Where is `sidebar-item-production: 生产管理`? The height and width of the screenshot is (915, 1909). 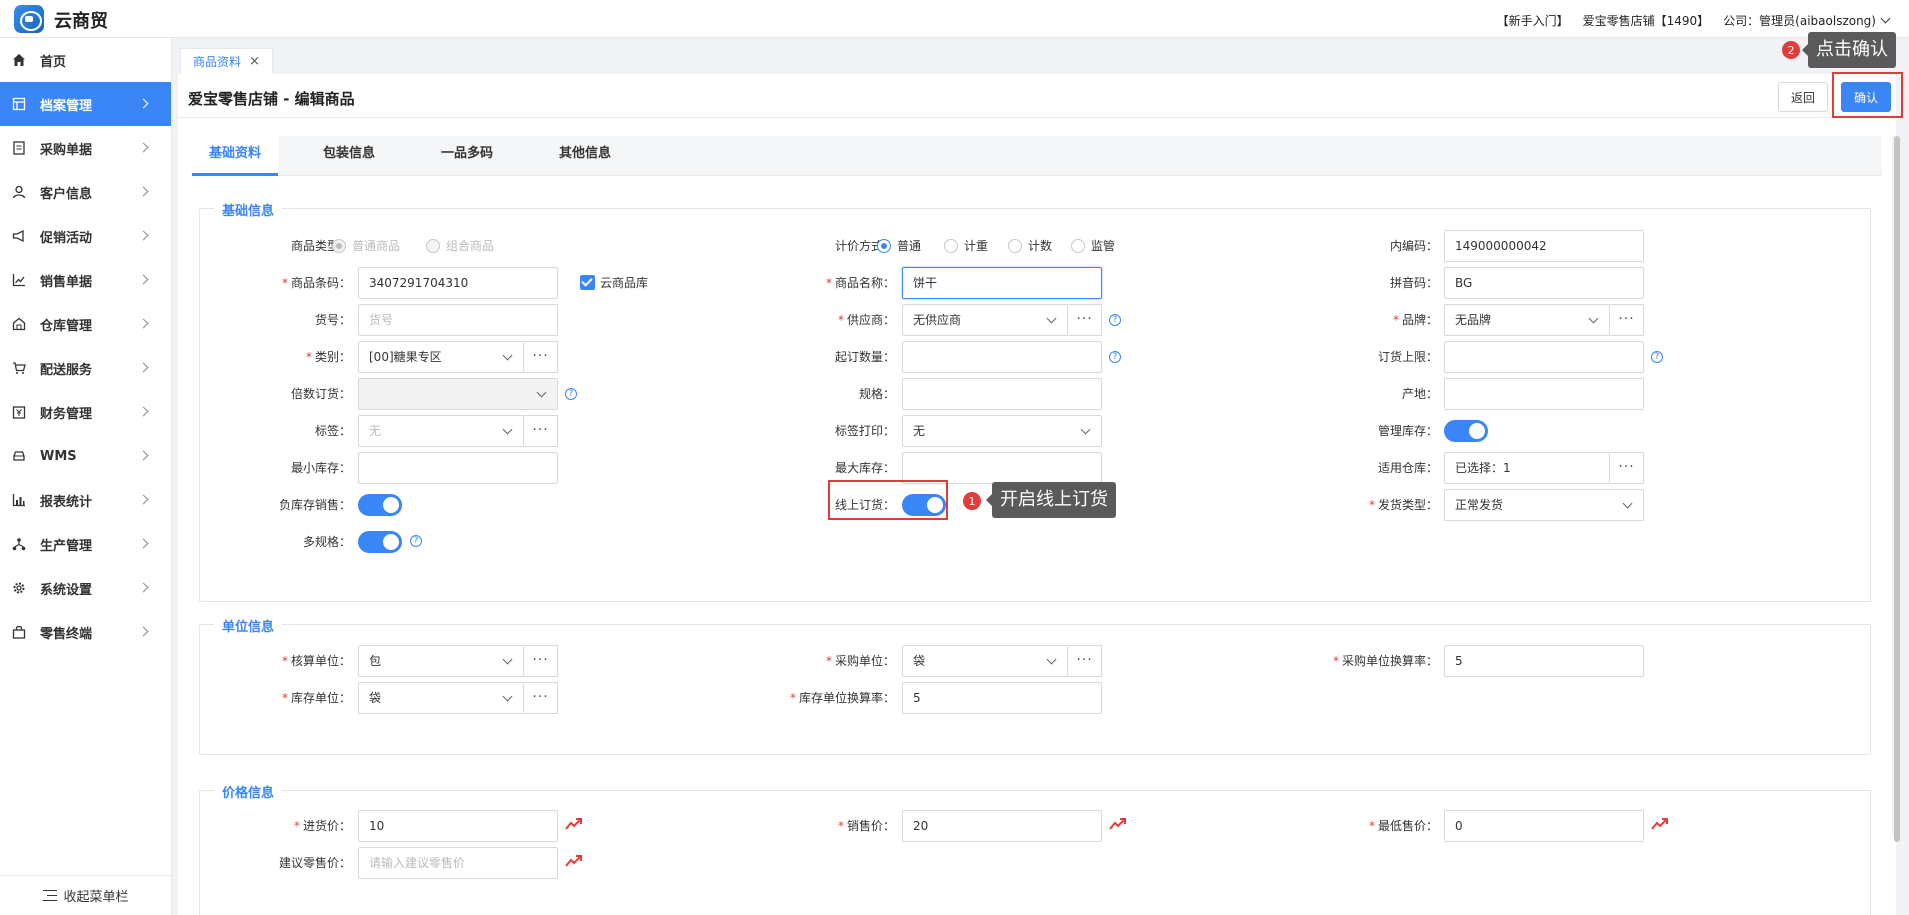 sidebar-item-production: 生产管理 is located at coordinates (85, 544).